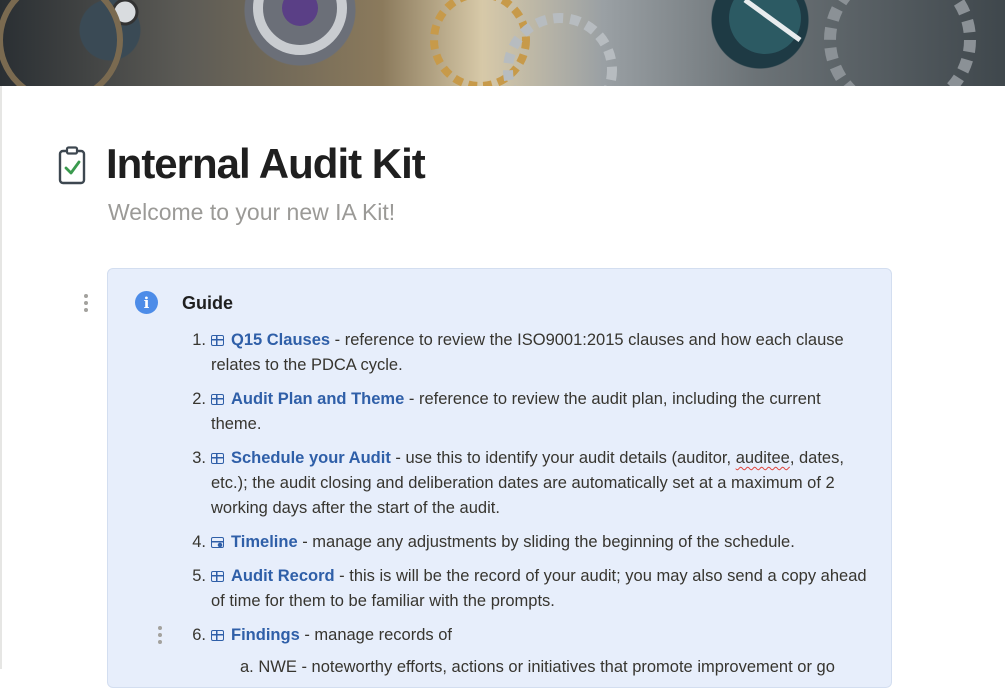  I want to click on cover-image, so click(502, 43).